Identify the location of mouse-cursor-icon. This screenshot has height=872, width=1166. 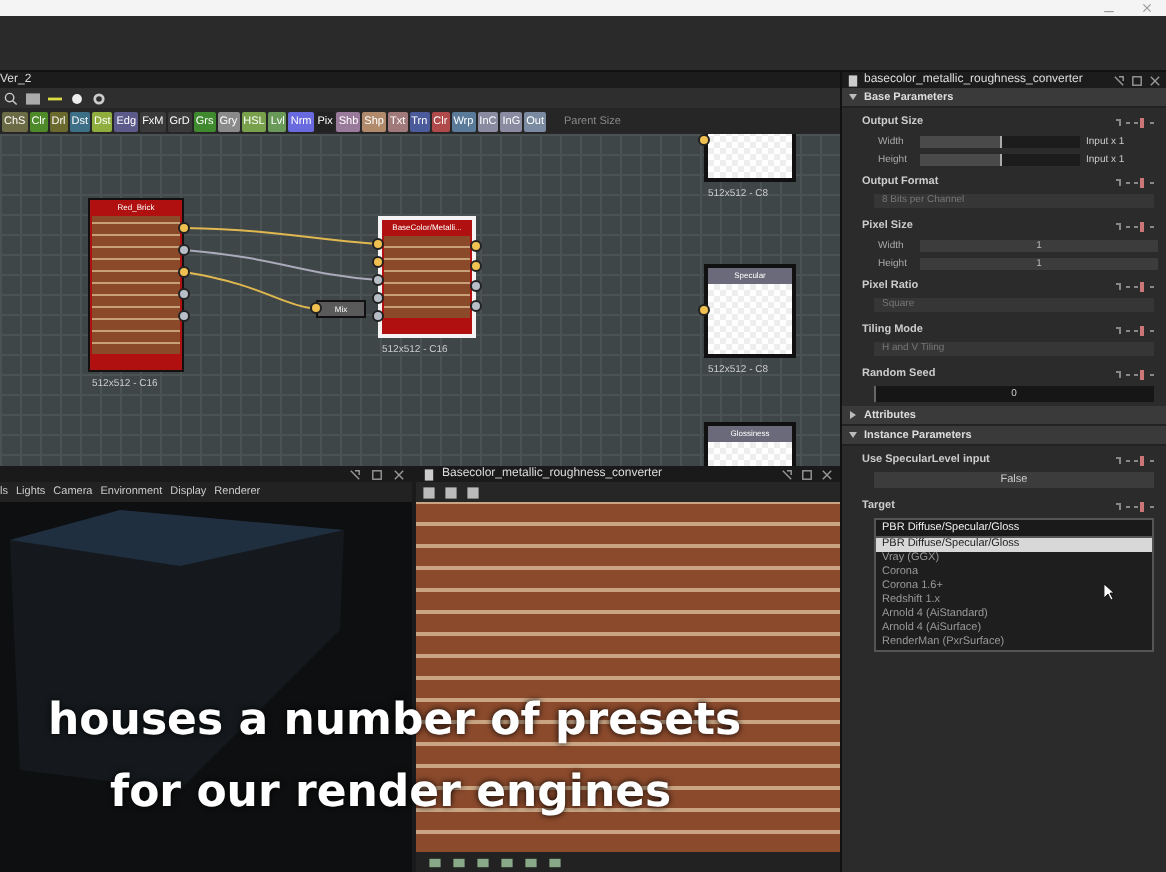
(1109, 592).